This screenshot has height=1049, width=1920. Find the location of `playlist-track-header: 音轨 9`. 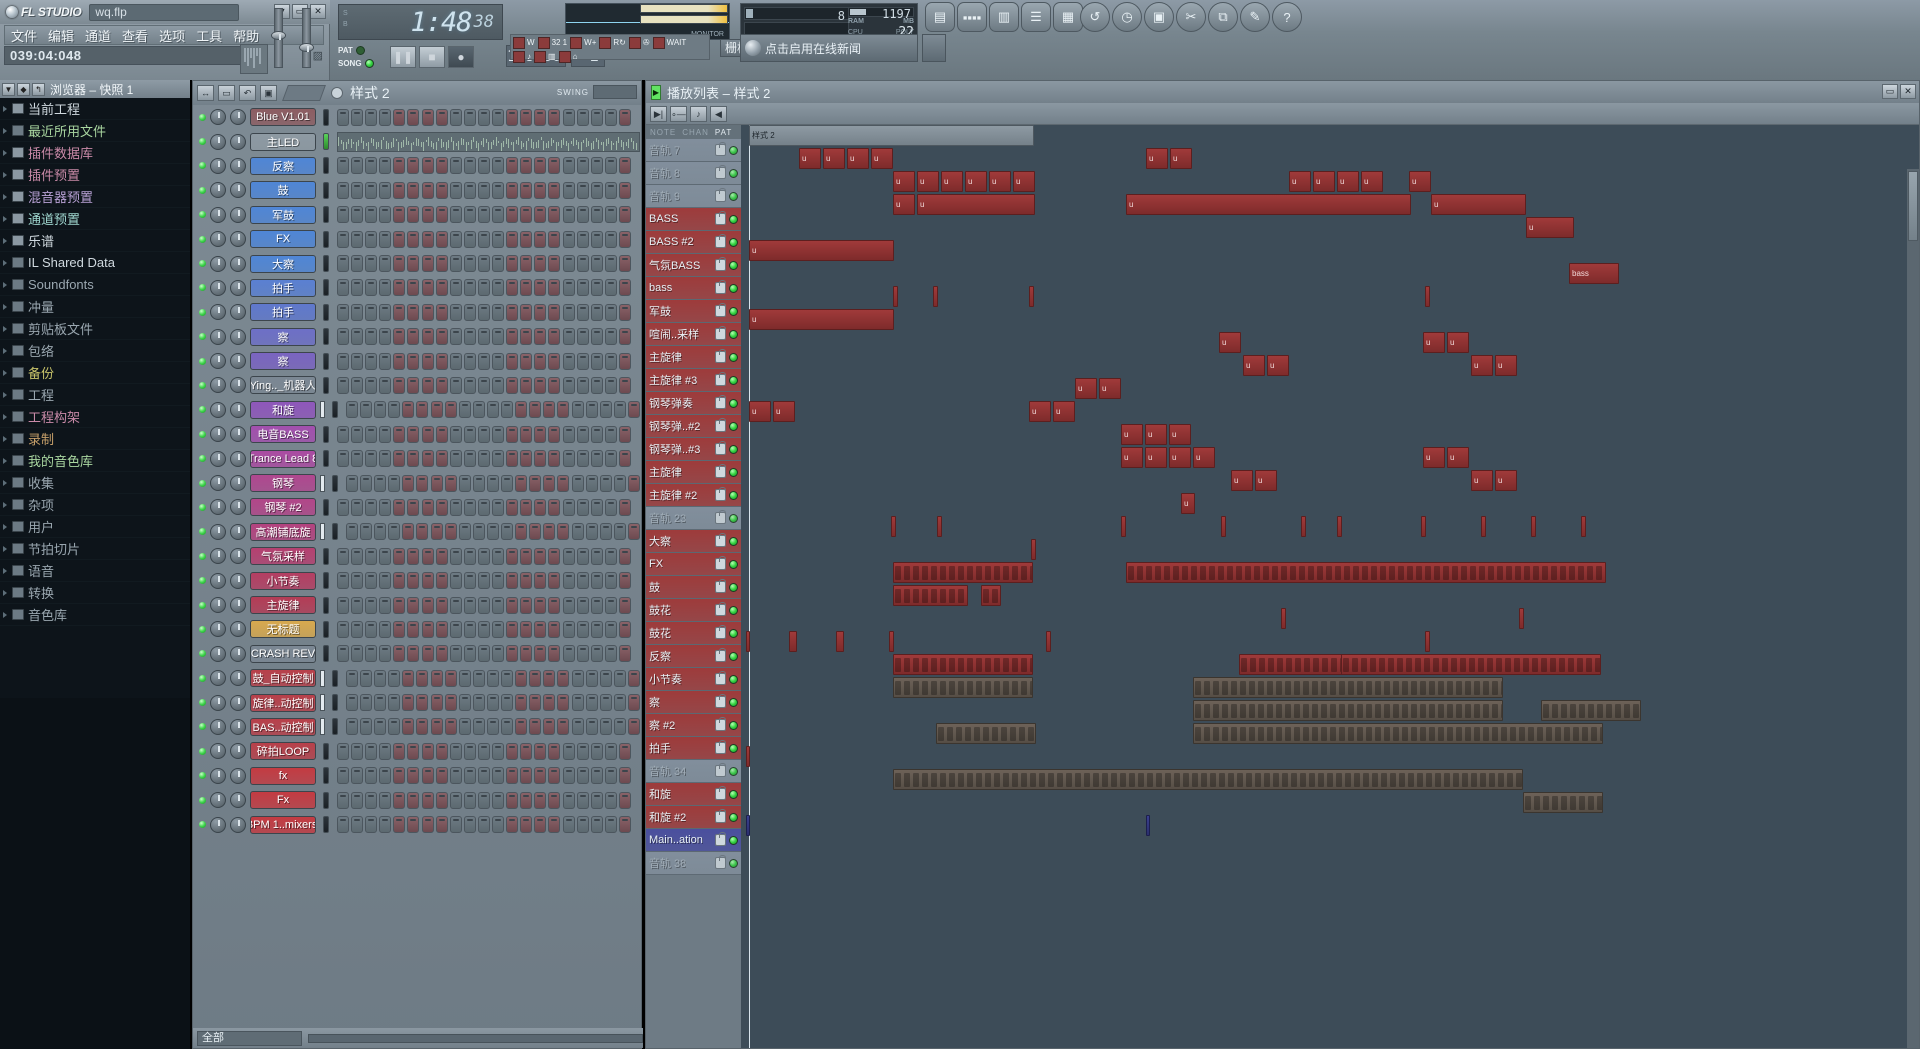

playlist-track-header: 音轨 9 is located at coordinates (693, 196).